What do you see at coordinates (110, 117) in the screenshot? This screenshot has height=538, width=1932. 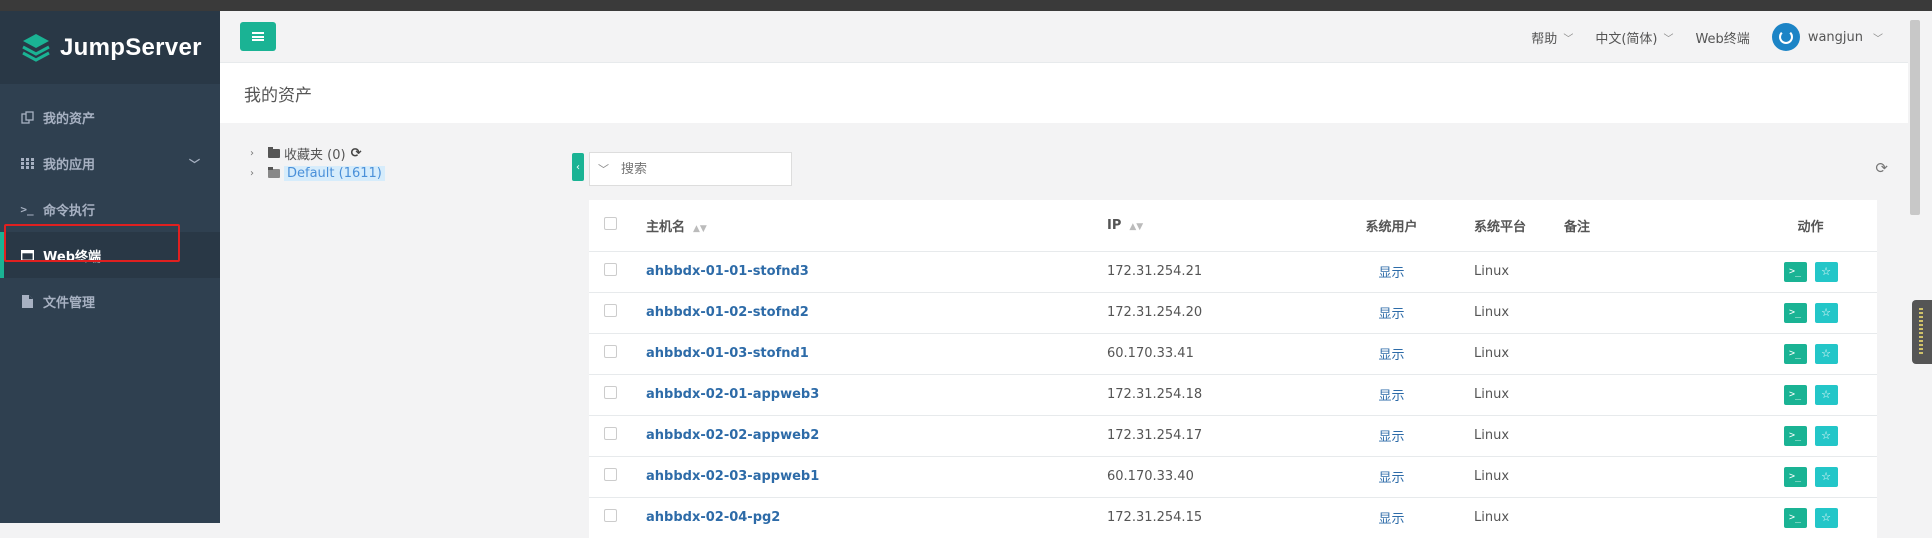 I see `sidebar-item-my-assets: 我的资产` at bounding box center [110, 117].